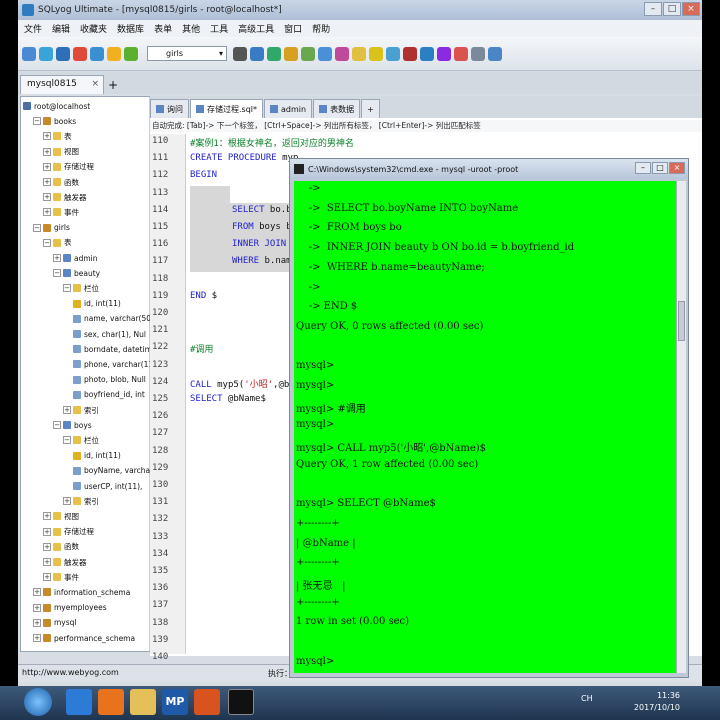 This screenshot has width=720, height=720. Describe the element at coordinates (54, 121) in the screenshot. I see `tree-item: − books` at that location.